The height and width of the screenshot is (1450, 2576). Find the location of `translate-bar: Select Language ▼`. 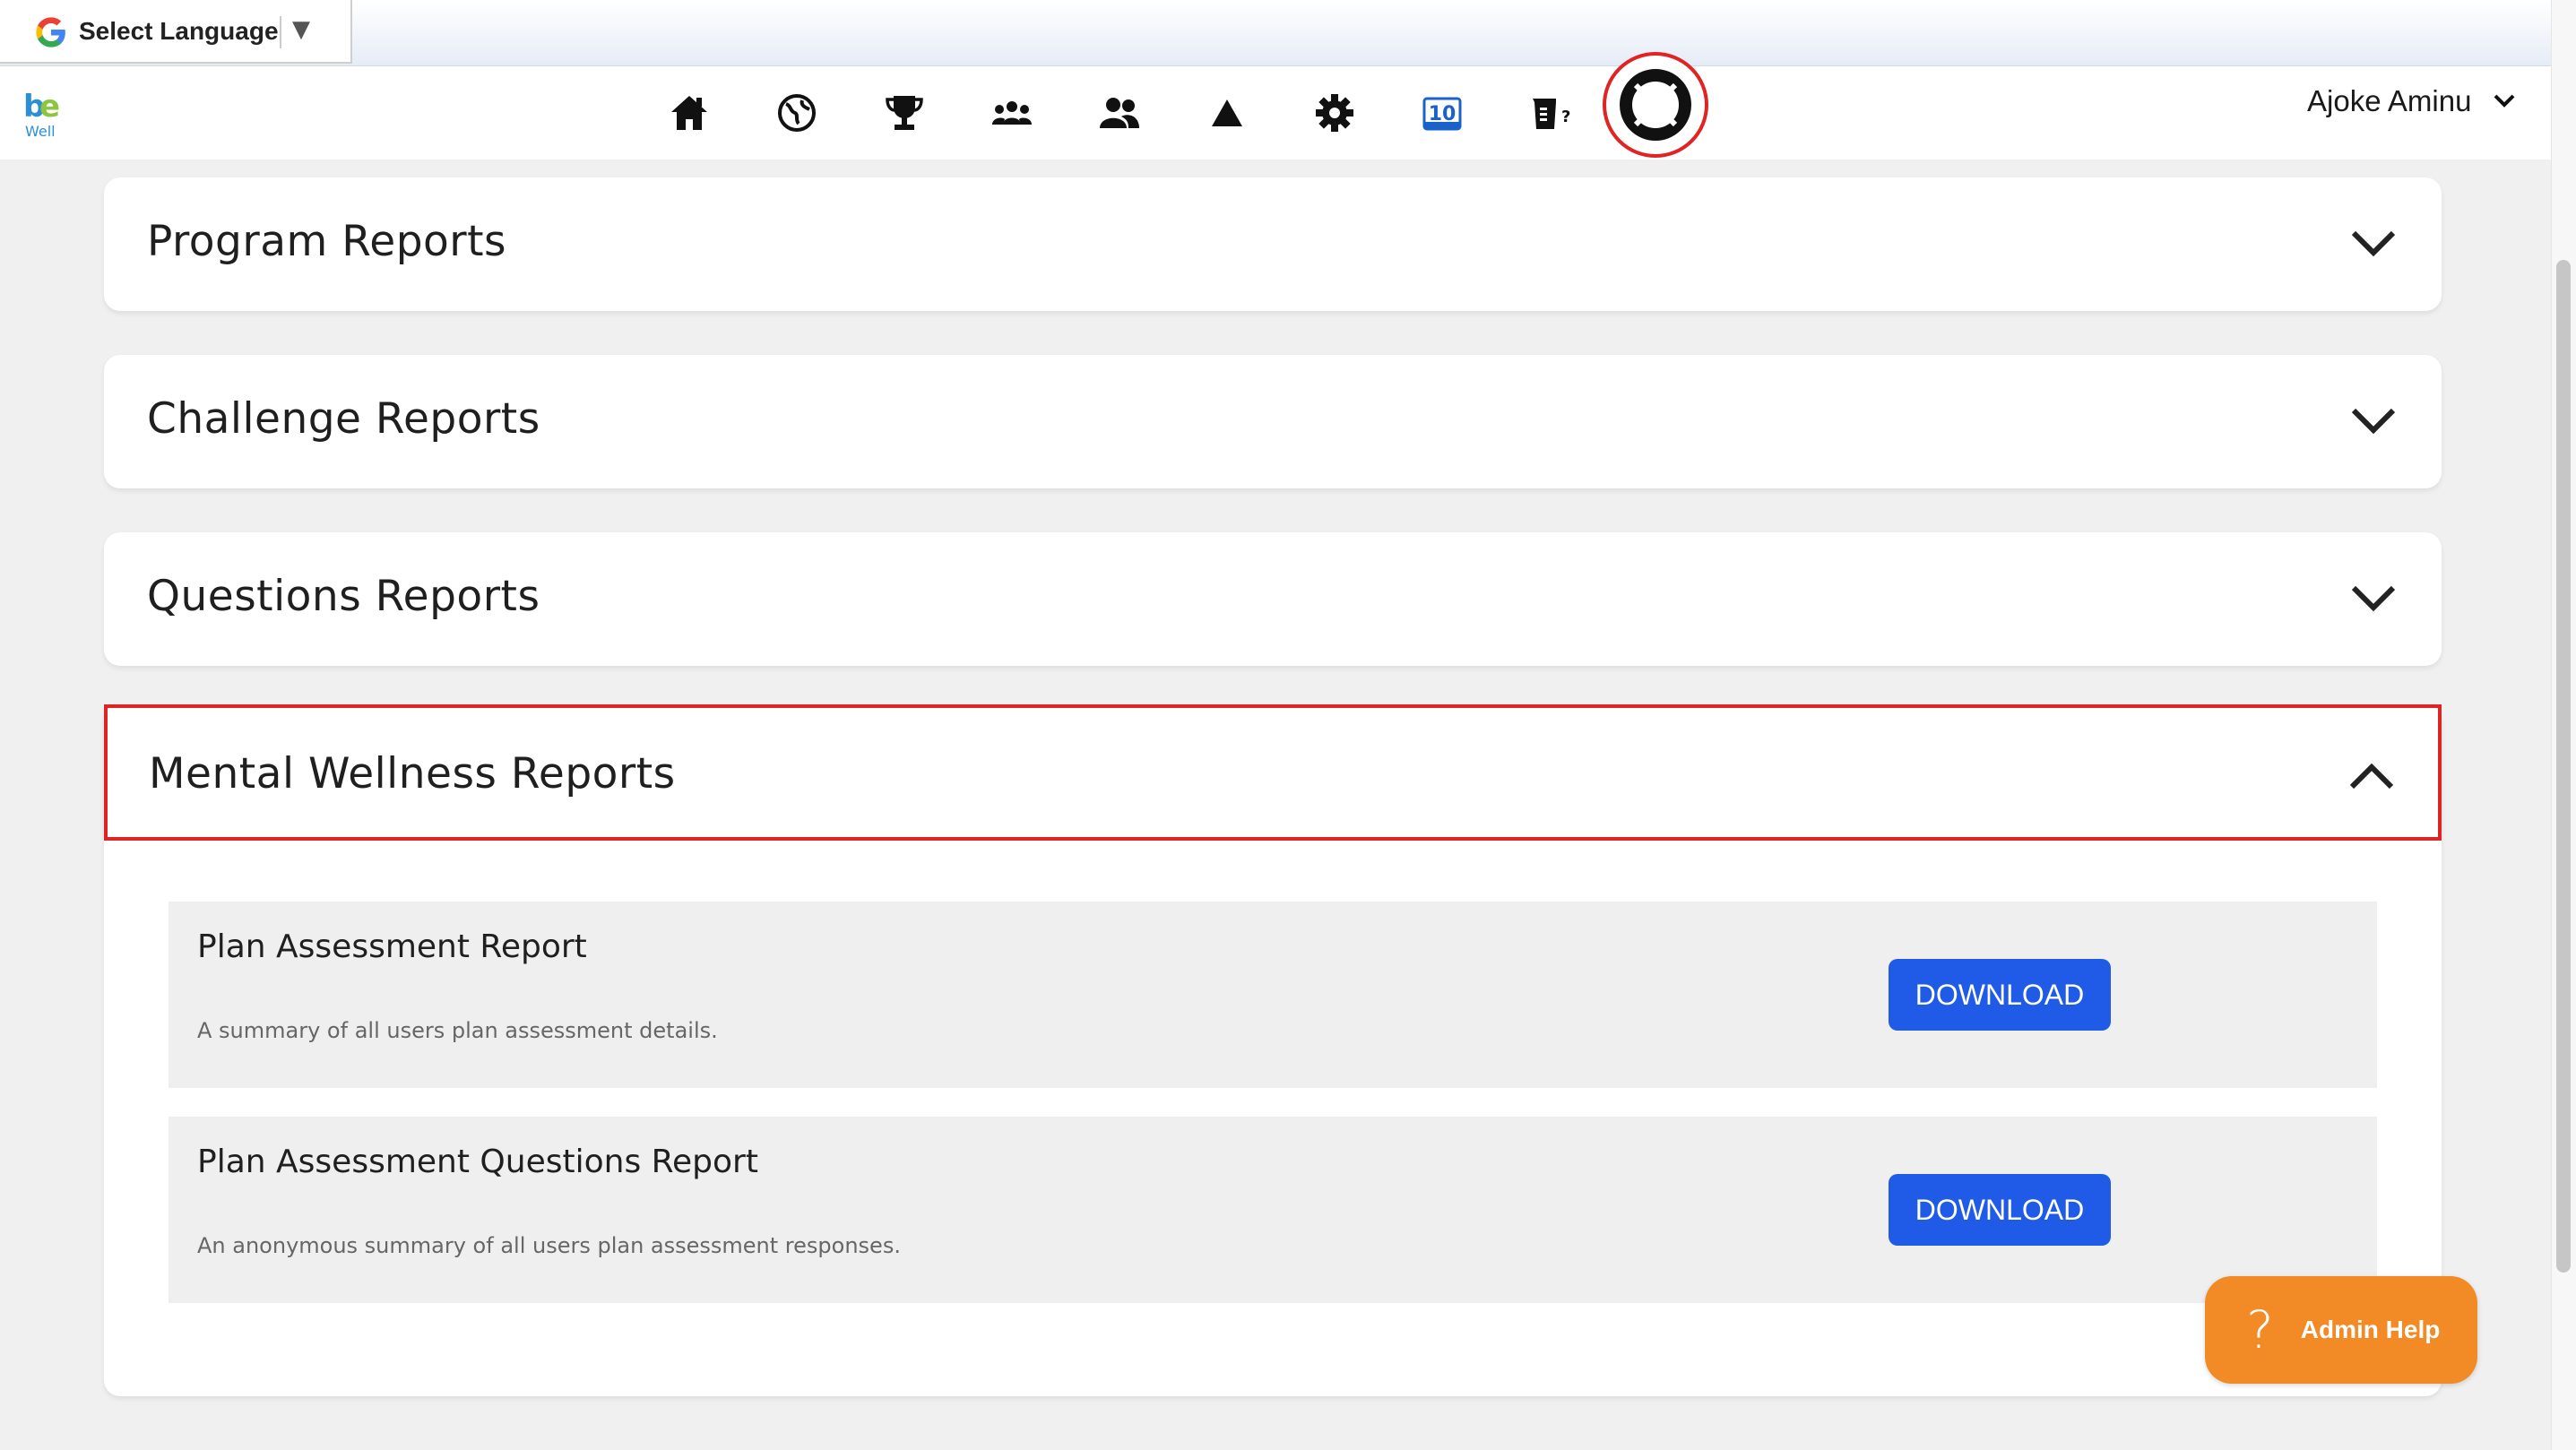

translate-bar: Select Language ▼ is located at coordinates (1275, 33).